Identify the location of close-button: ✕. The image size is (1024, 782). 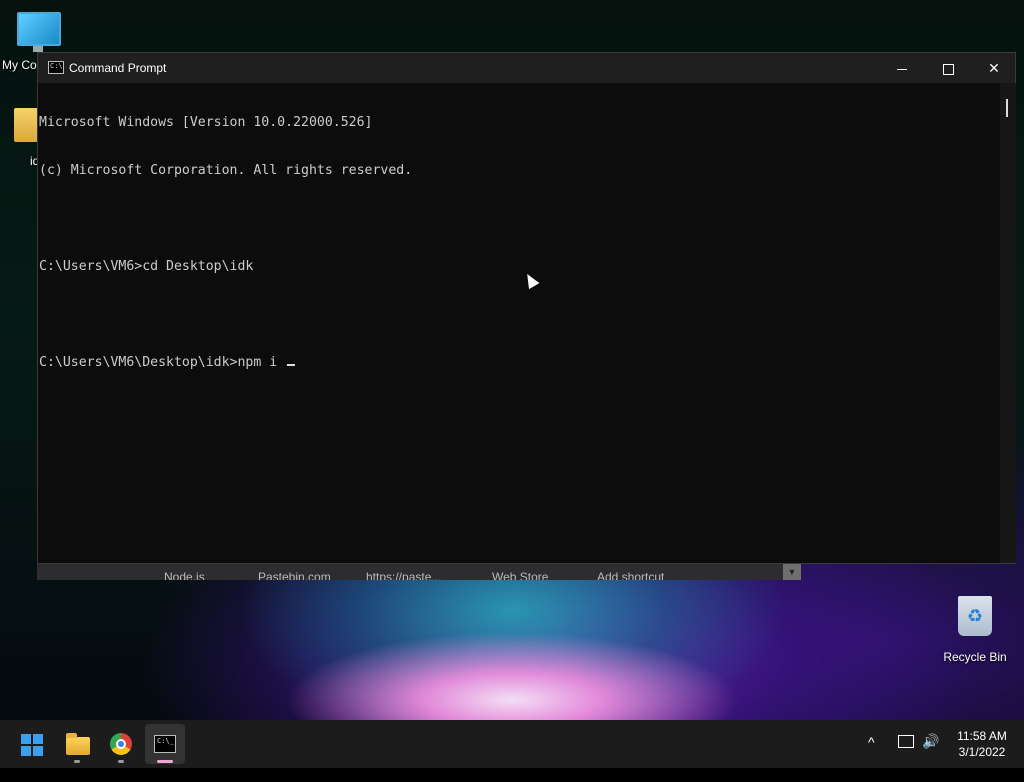
(994, 68).